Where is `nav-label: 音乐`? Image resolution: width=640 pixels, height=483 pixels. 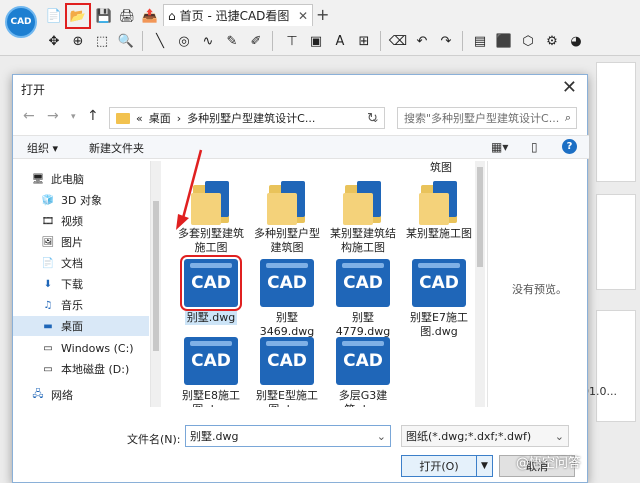
nav-label: 音乐 is located at coordinates (72, 305).